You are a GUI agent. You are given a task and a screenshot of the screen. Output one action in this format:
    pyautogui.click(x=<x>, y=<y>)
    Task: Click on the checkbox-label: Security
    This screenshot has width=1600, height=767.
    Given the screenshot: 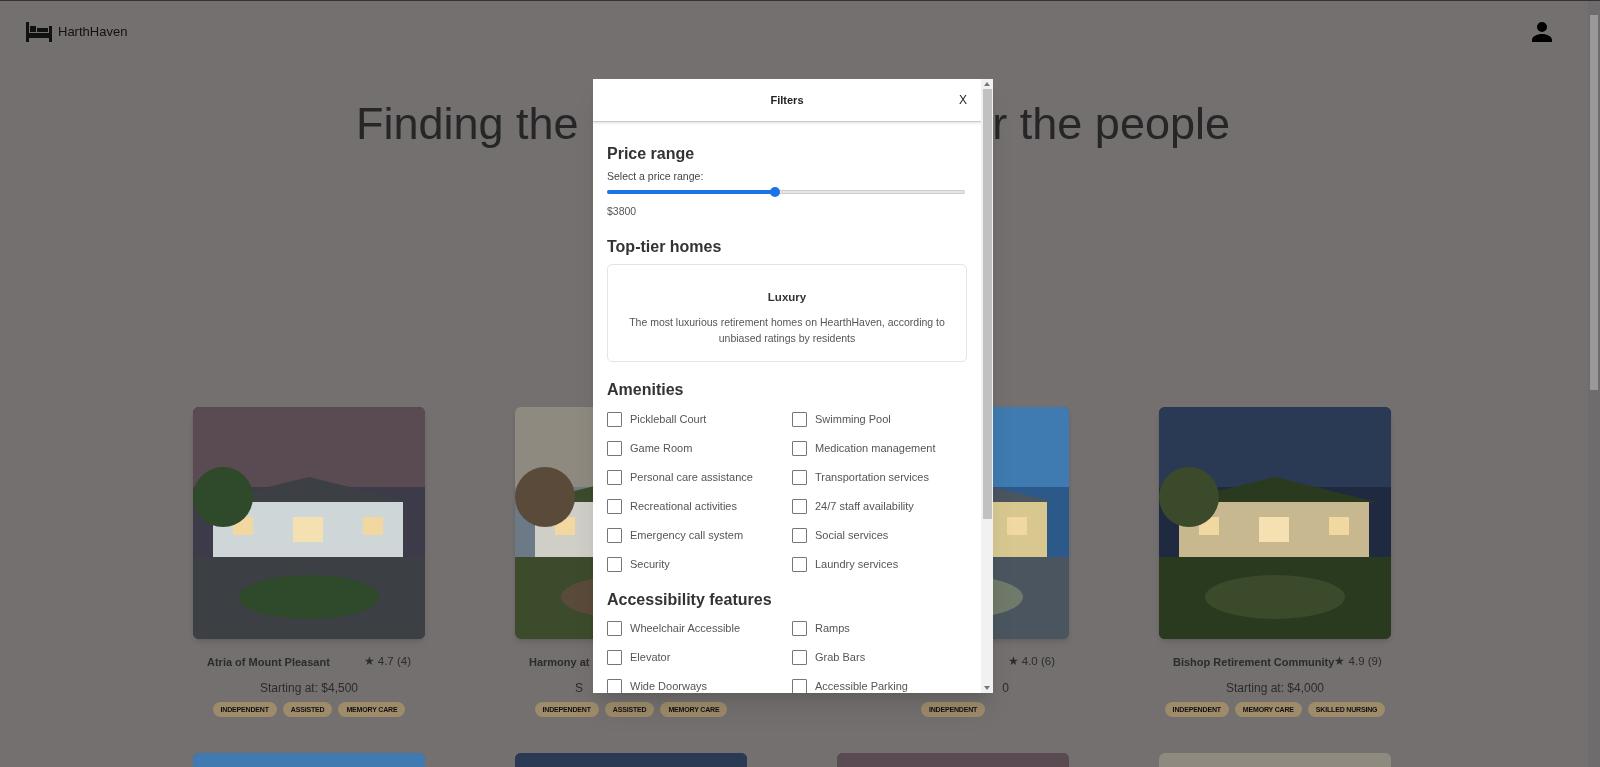 What is the action you would take?
    pyautogui.click(x=650, y=564)
    